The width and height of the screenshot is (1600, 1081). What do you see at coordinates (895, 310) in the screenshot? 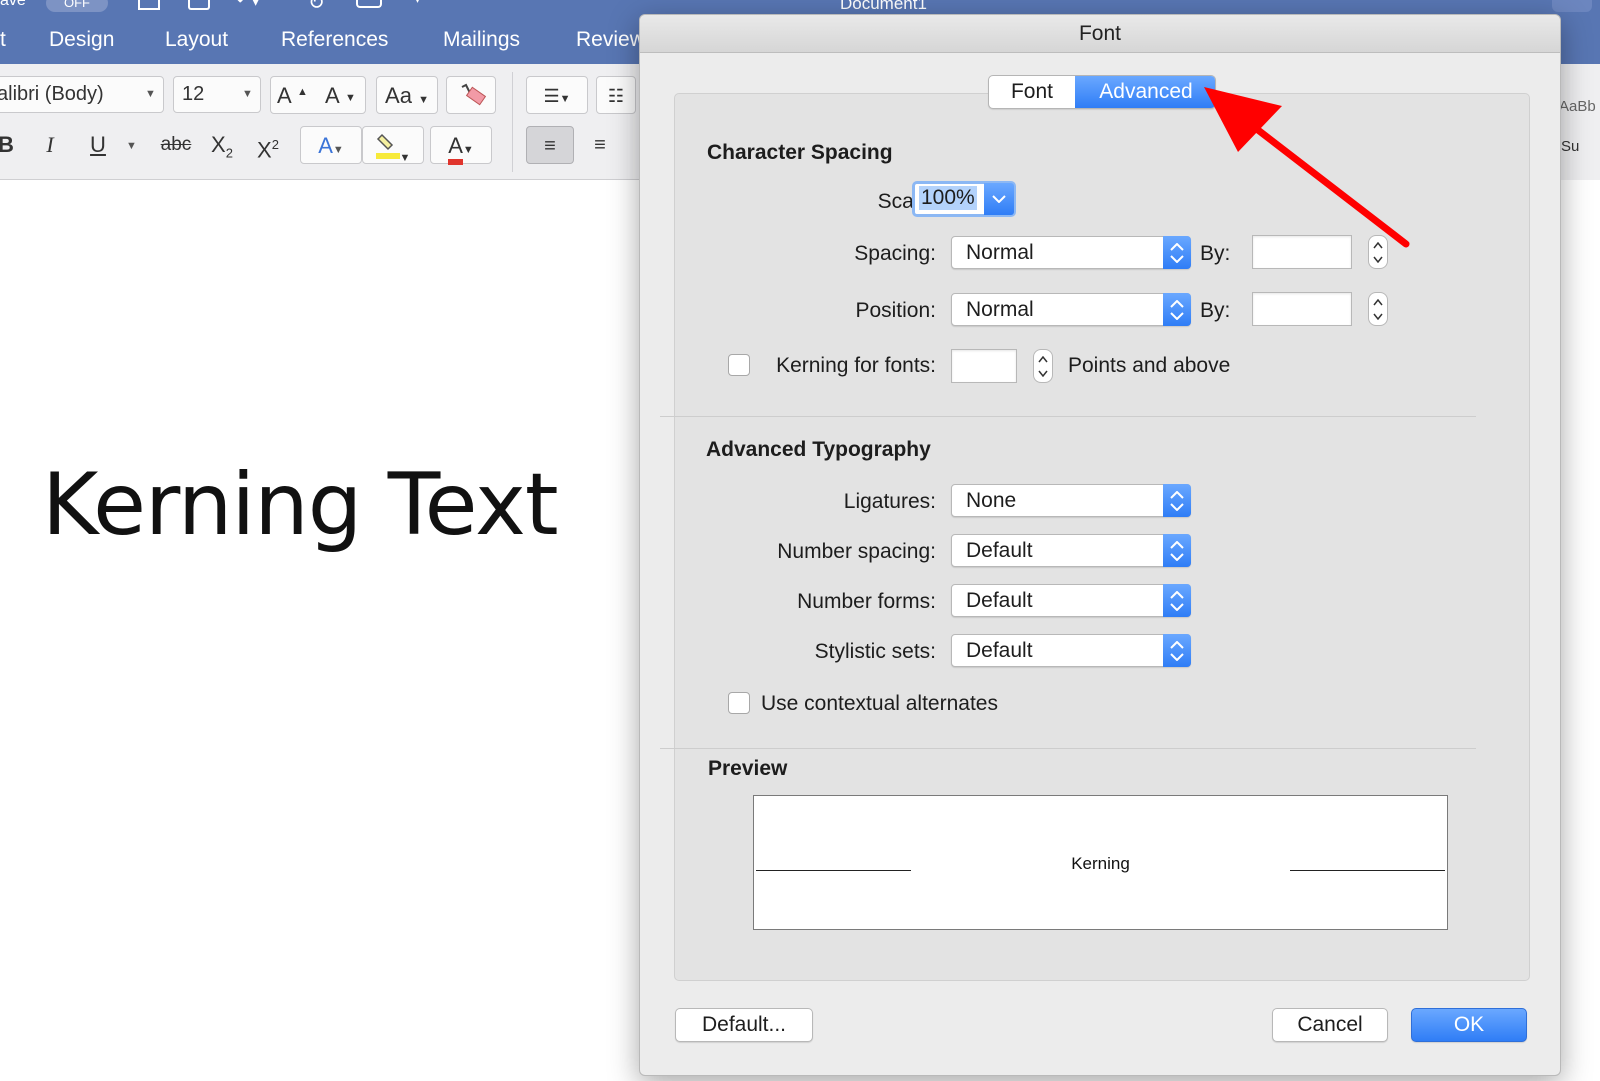
I see `position-label: Position:` at bounding box center [895, 310].